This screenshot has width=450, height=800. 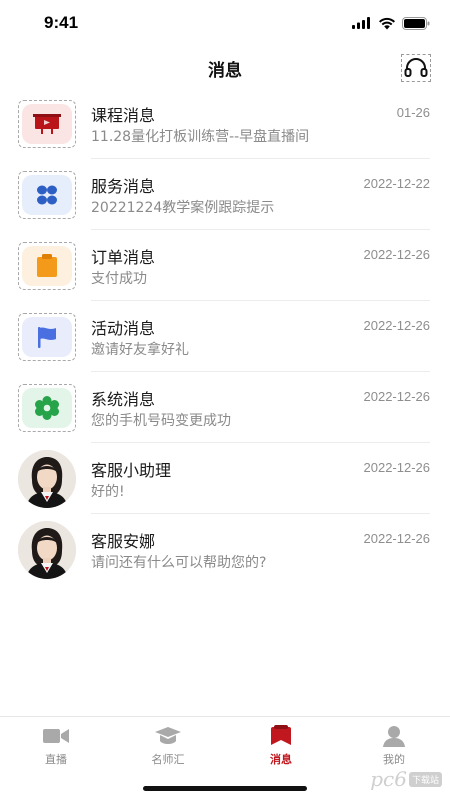 What do you see at coordinates (387, 23) in the screenshot?
I see `wifi-icon` at bounding box center [387, 23].